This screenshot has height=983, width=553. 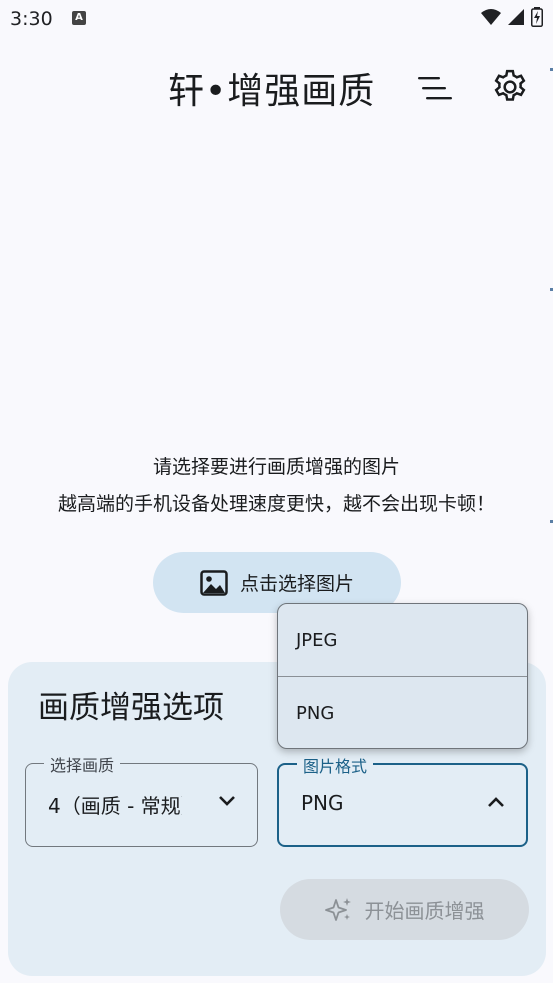 What do you see at coordinates (227, 801) in the screenshot?
I see `chevron-down-icon` at bounding box center [227, 801].